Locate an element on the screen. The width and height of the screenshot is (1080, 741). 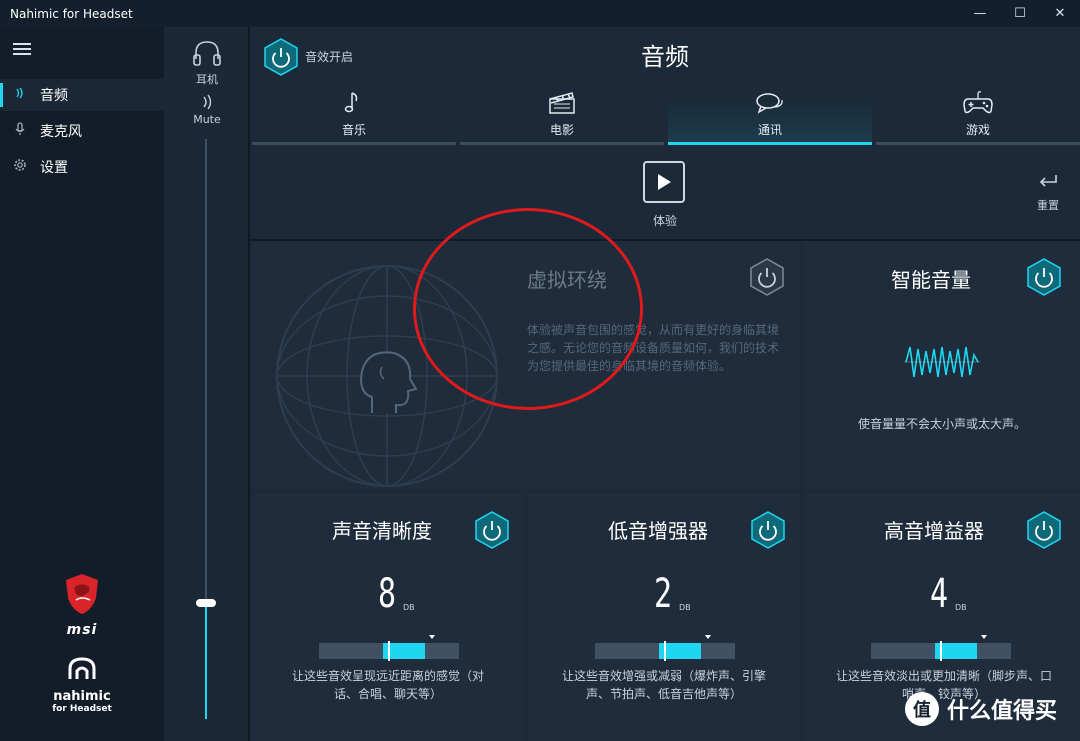
bass-slider-pointer is located at coordinates (708, 637).